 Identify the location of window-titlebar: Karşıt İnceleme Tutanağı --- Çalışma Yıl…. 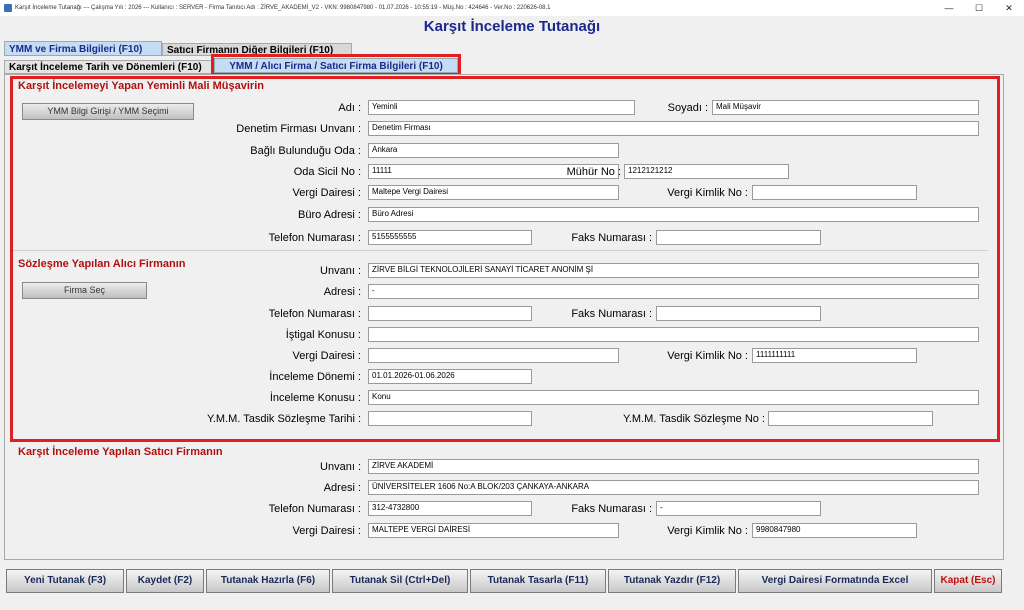
(512, 8).